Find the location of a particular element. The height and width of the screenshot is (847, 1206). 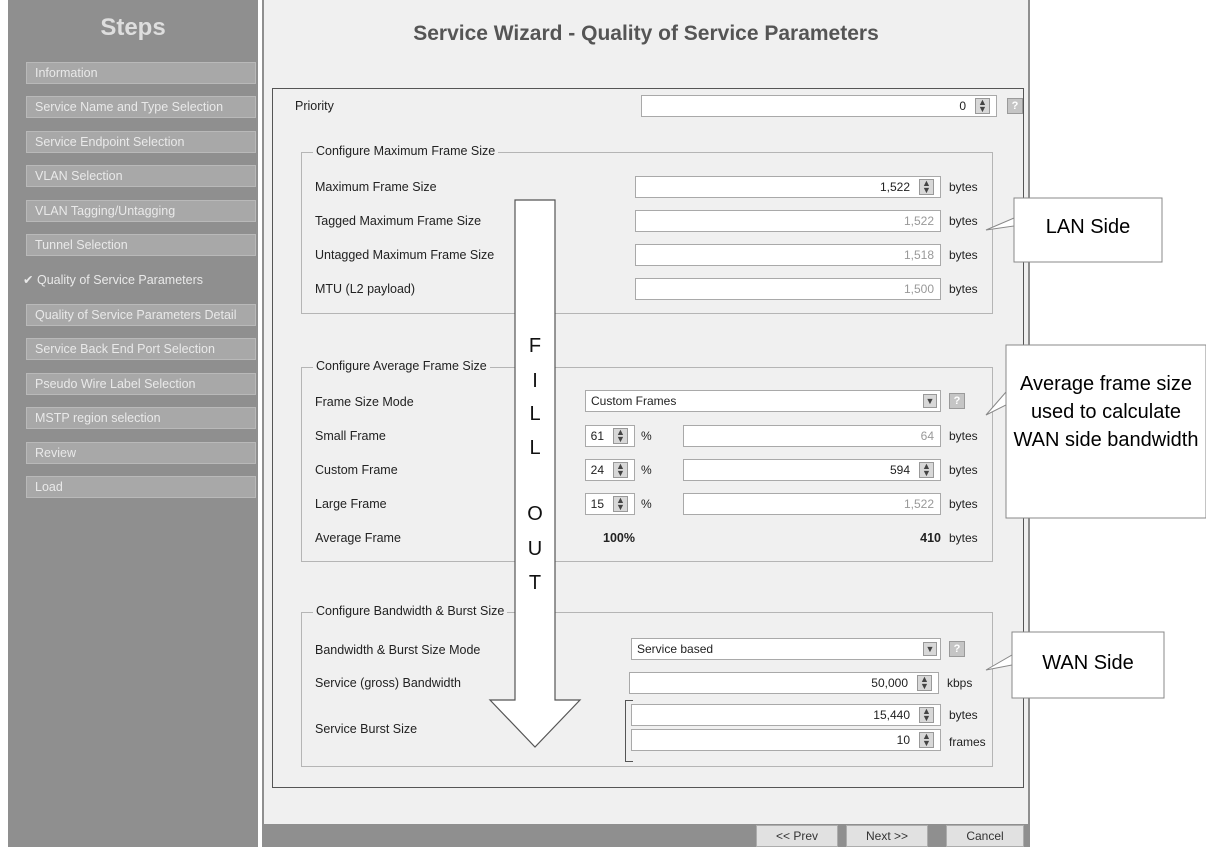

large-frame-label: Large Frame is located at coordinates (351, 504).